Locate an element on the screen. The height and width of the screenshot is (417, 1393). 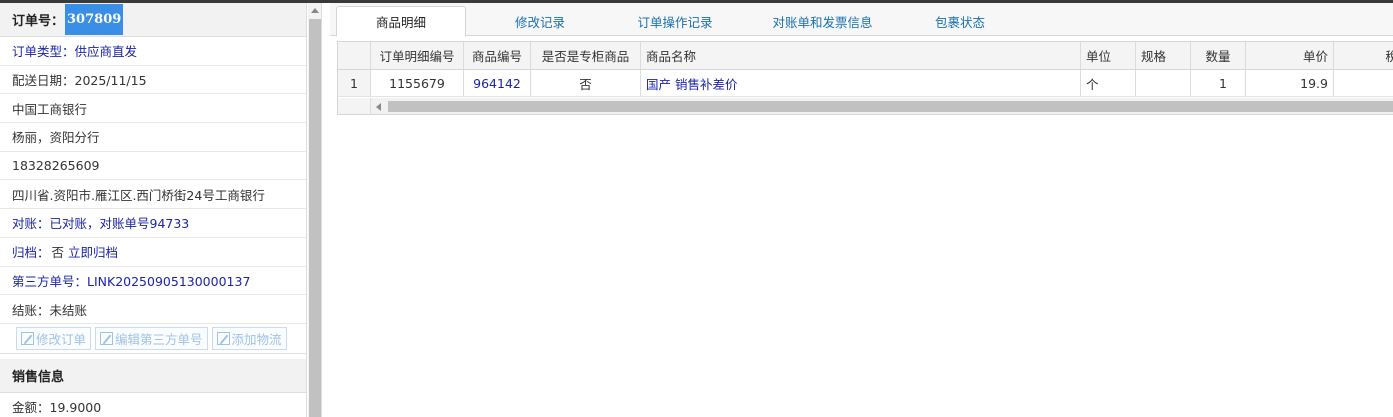
cell-counter-product: 否 is located at coordinates (586, 83).